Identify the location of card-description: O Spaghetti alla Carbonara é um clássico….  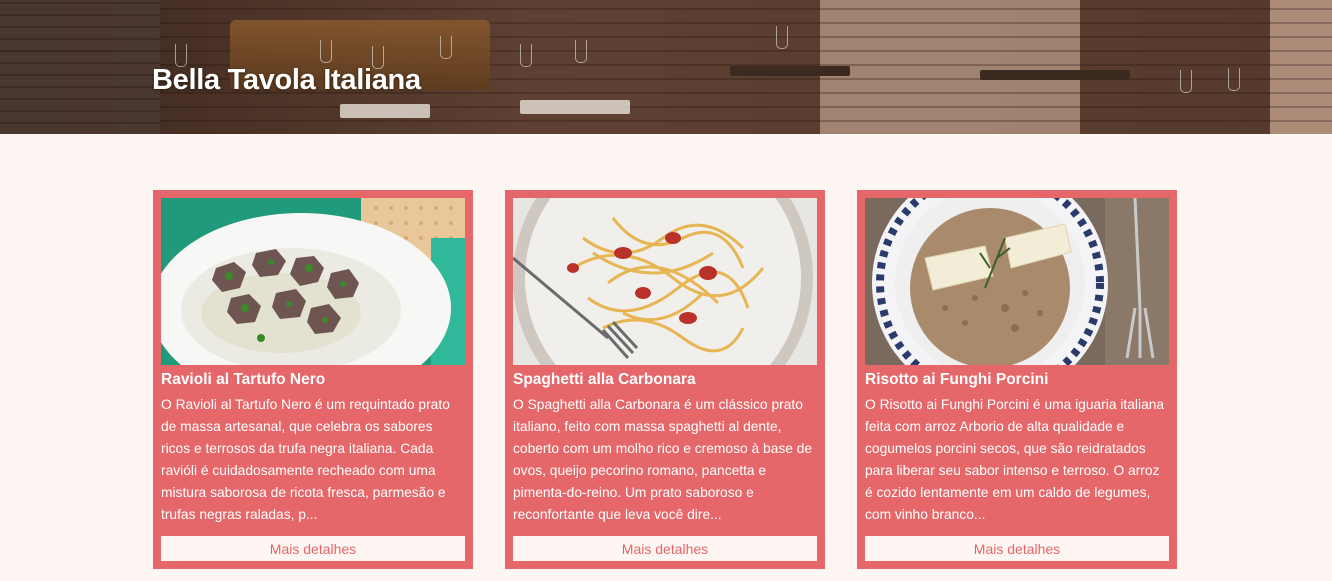
(663, 459).